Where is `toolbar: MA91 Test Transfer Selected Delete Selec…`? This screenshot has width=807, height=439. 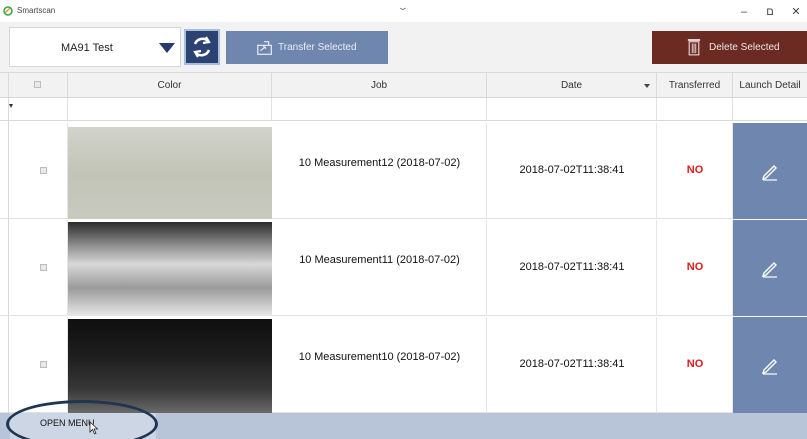 toolbar: MA91 Test Transfer Selected Delete Selec… is located at coordinates (403, 47).